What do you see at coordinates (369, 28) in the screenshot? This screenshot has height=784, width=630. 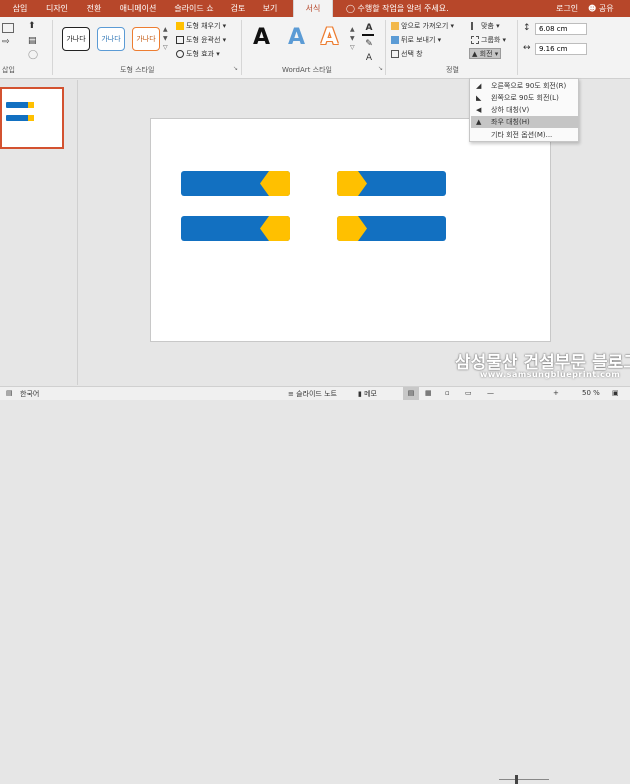 I see `text-fill-icon: A` at bounding box center [369, 28].